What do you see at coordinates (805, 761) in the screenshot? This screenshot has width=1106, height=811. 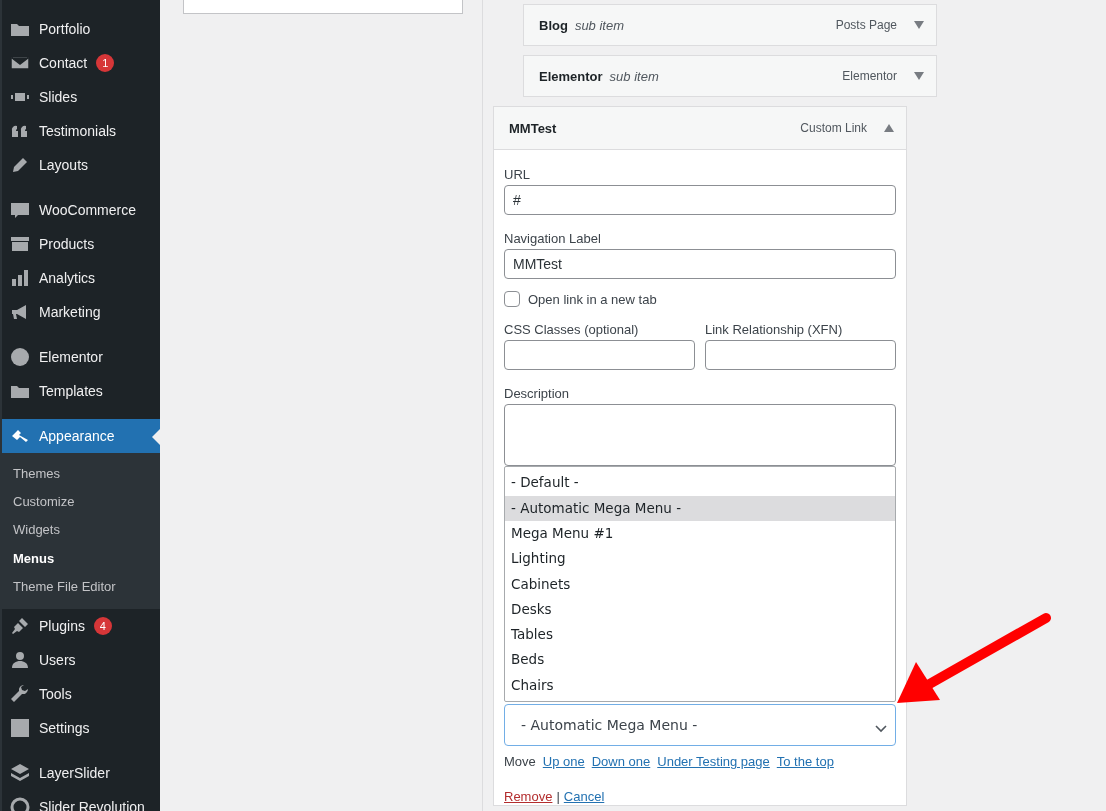 I see `move-link: To the top` at bounding box center [805, 761].